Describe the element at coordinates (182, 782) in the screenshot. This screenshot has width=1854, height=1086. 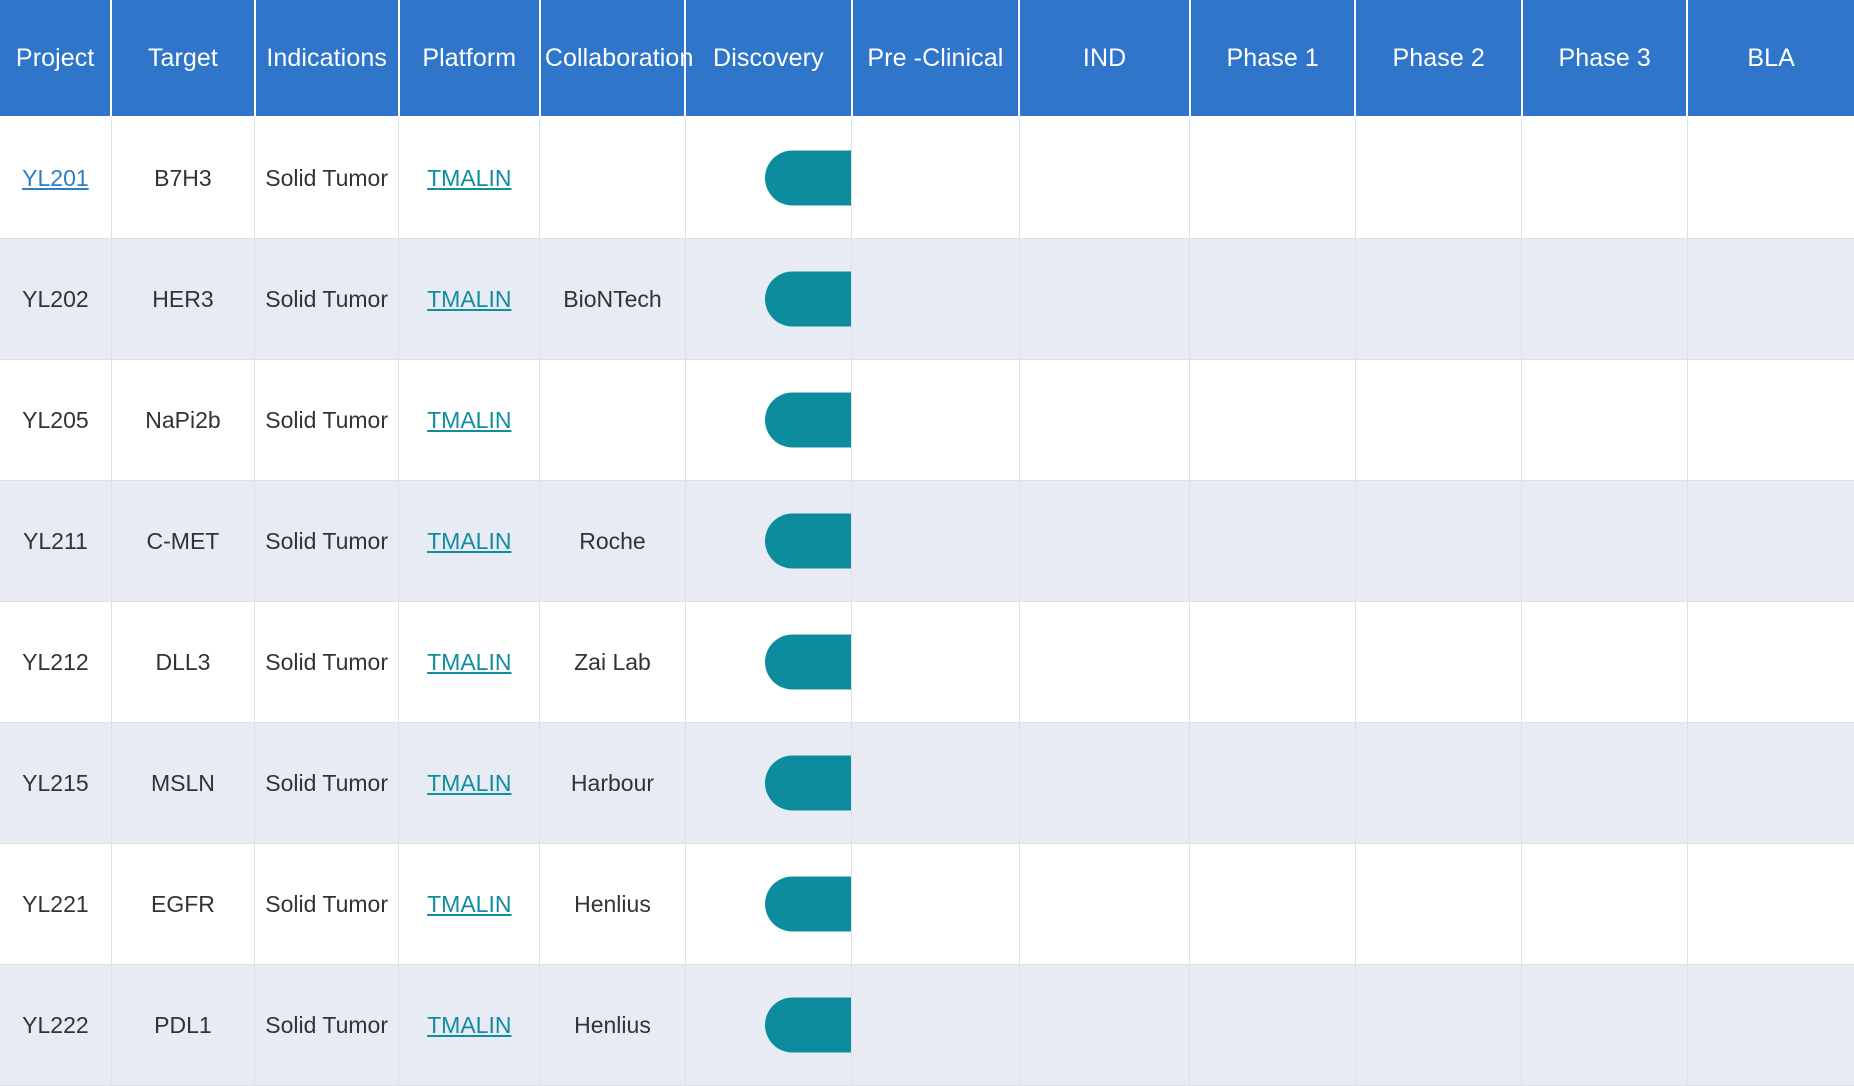
I see `target-text: MSLN` at that location.